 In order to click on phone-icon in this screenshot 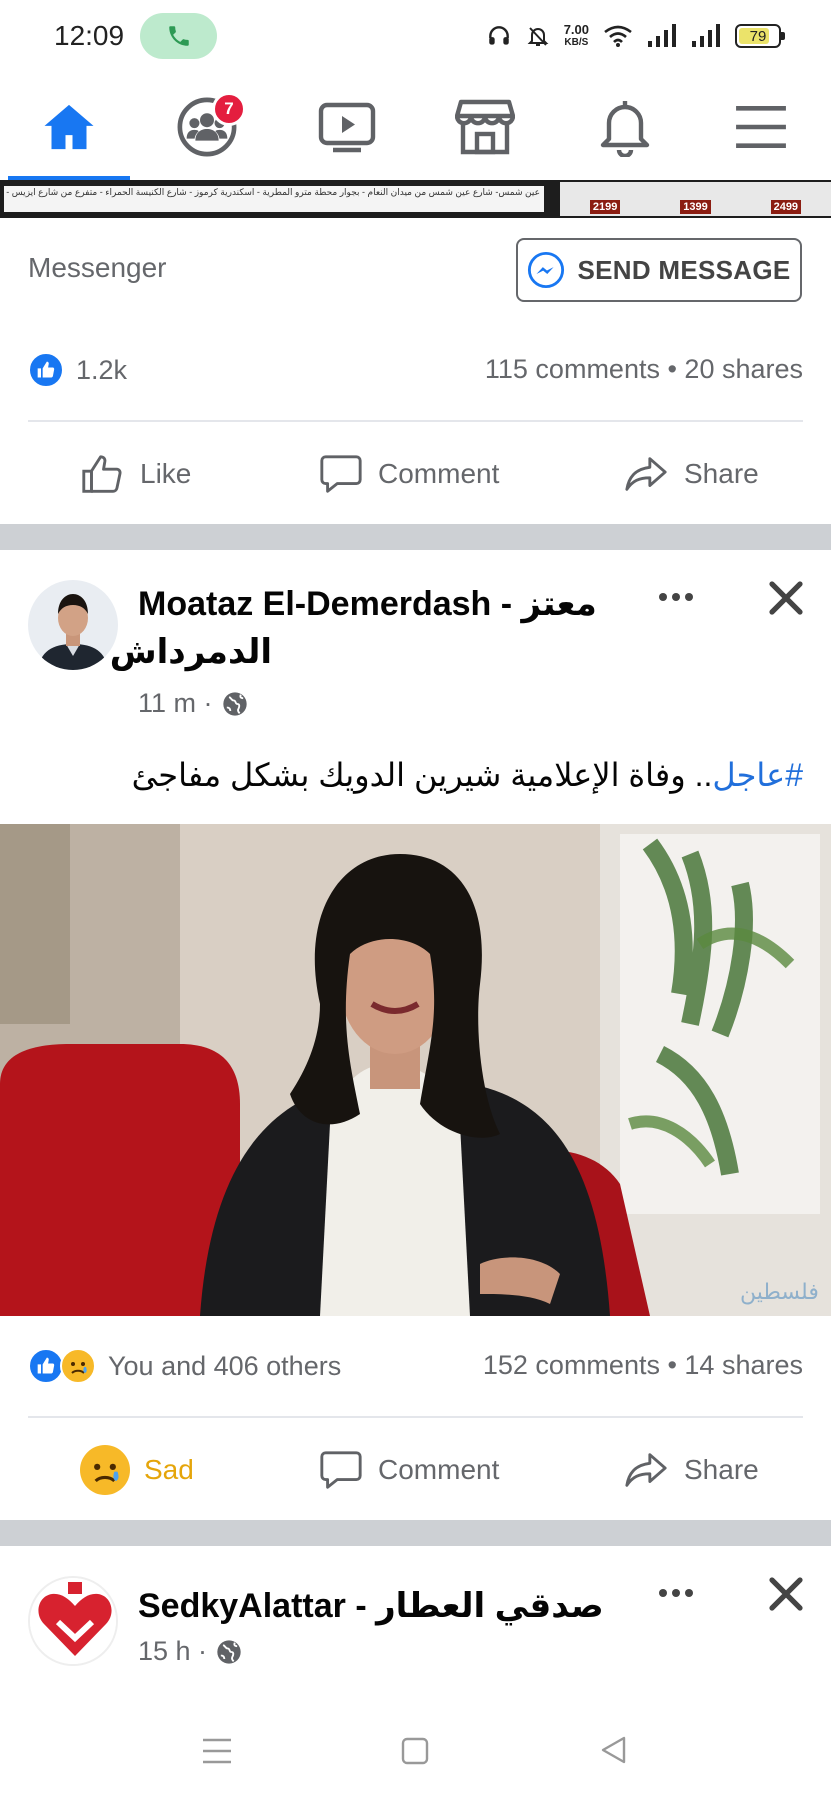, I will do `click(179, 36)`.